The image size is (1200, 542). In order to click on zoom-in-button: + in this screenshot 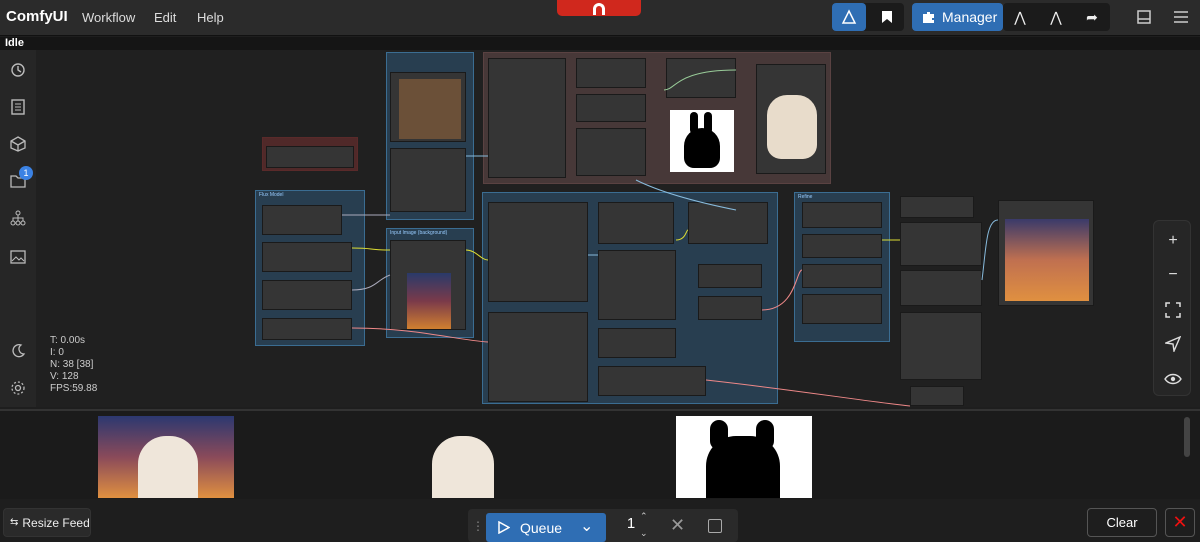, I will do `click(1173, 241)`.